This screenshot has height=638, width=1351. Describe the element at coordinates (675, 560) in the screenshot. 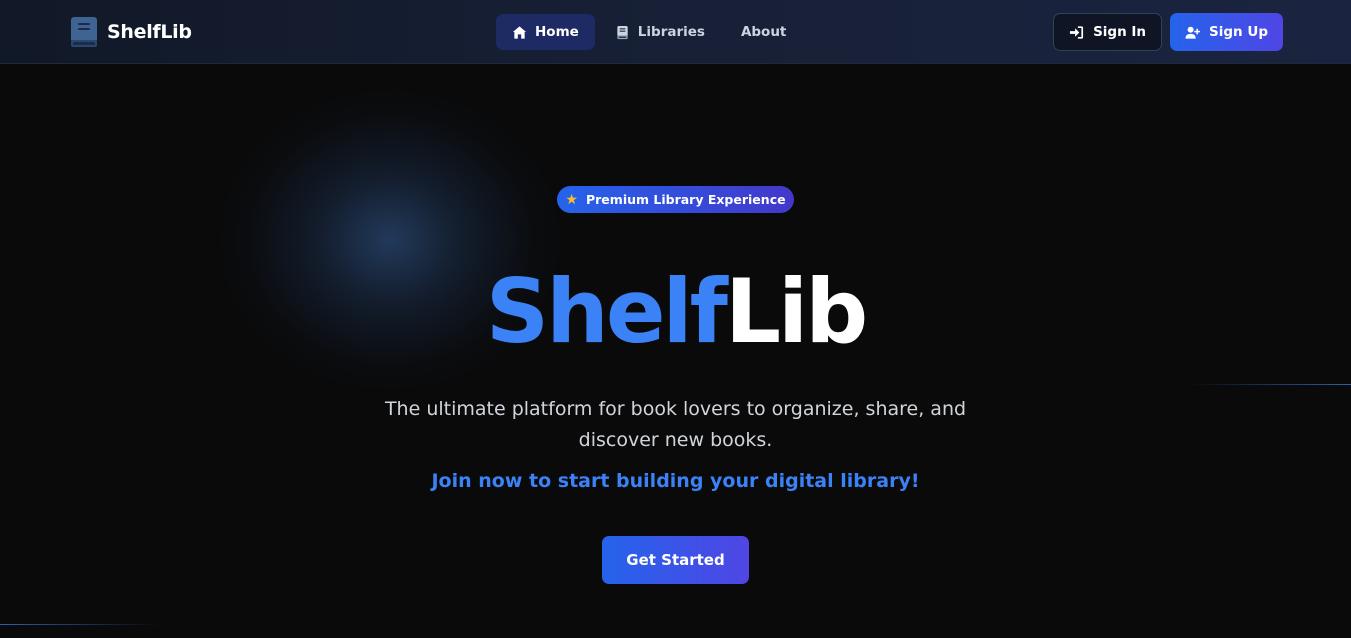

I see `get-started-button: Get Started` at that location.